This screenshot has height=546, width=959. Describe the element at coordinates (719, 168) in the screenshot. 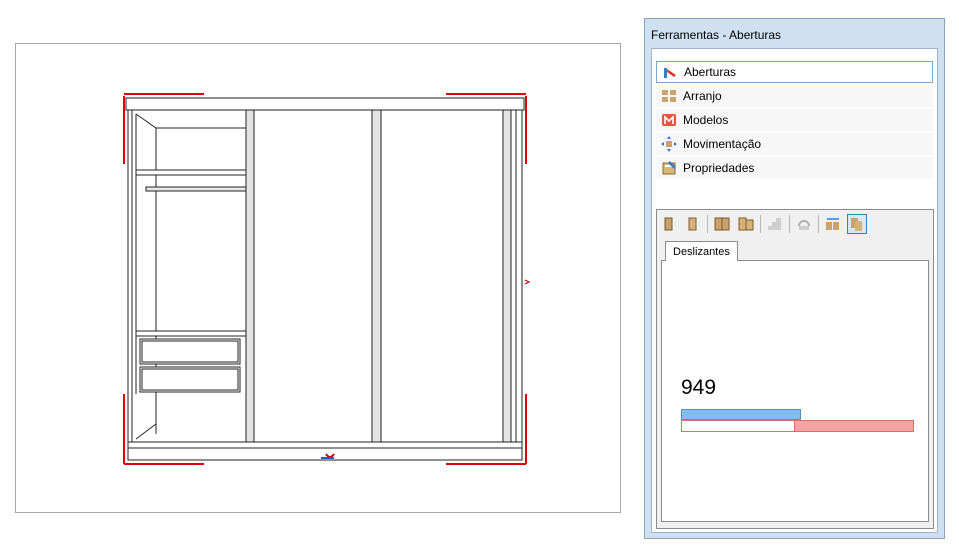

I see `menu-item-label: Propriedades` at that location.